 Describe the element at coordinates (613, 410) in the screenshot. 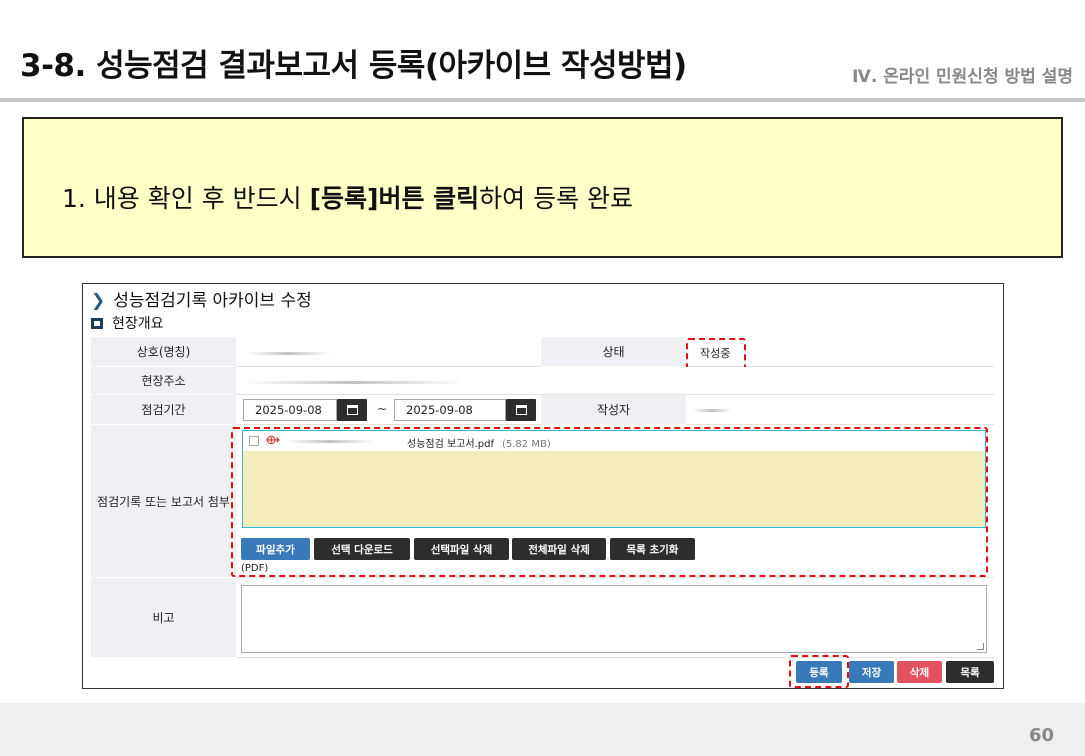

I see `author-label: 작성자` at that location.